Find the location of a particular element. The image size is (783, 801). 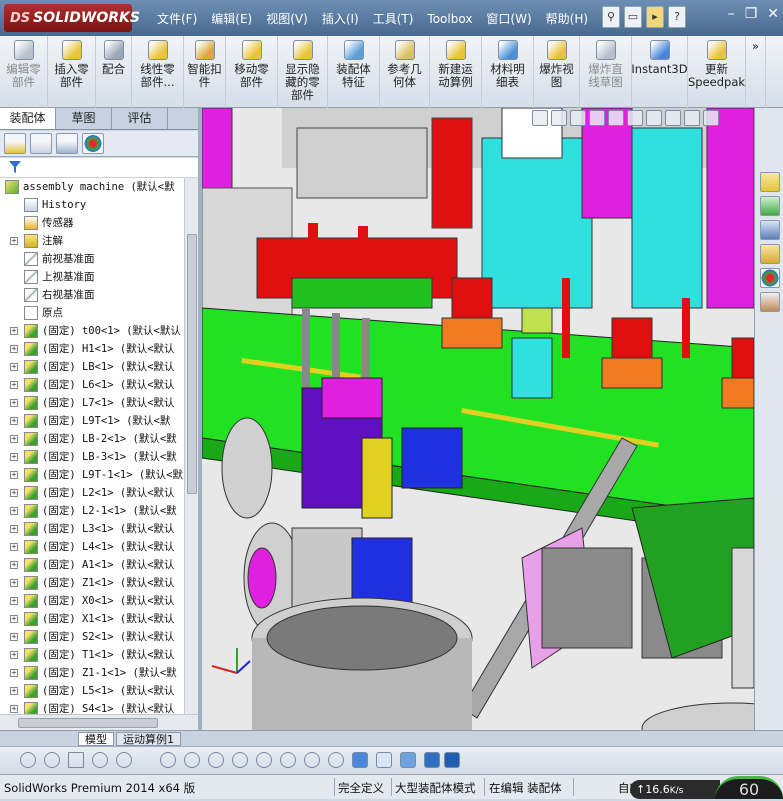

tab-assembly: 装配体 is located at coordinates (28, 118).